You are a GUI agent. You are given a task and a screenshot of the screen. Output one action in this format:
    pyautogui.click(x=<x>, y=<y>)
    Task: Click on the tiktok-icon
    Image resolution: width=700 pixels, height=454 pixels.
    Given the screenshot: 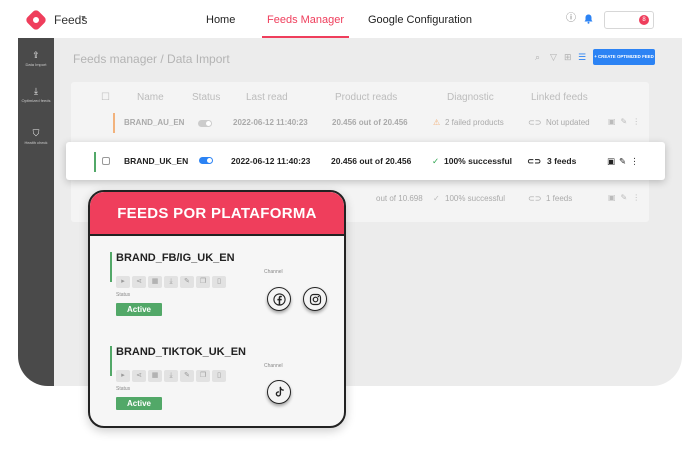 What is the action you would take?
    pyautogui.click(x=279, y=392)
    